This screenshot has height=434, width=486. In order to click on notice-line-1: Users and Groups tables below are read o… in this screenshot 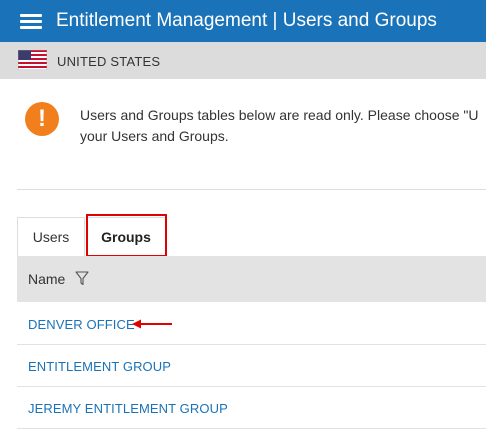, I will do `click(279, 115)`.